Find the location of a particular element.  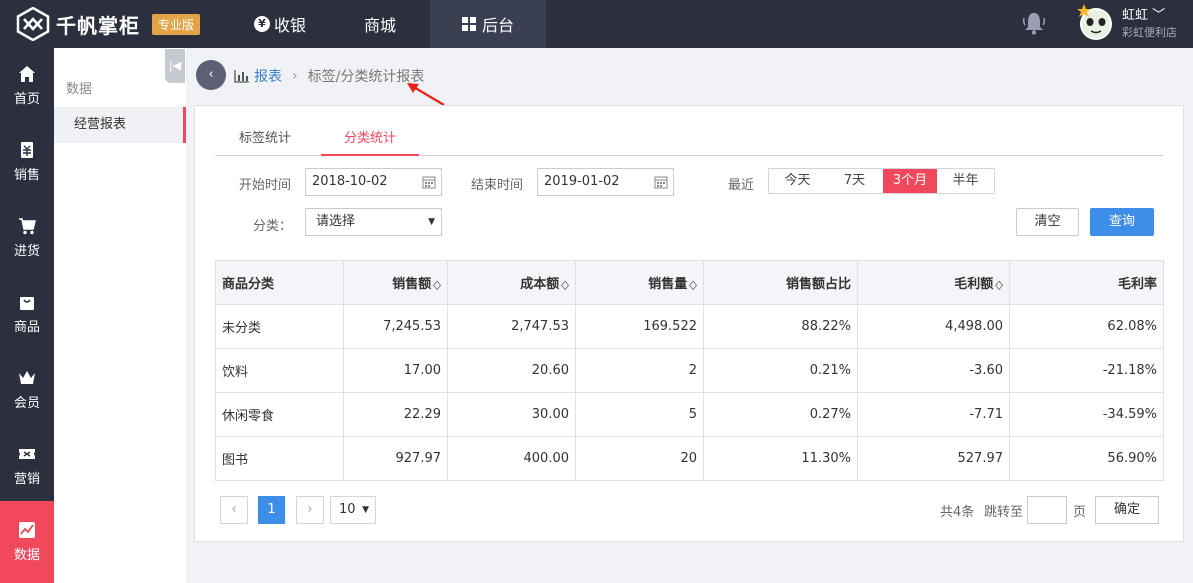

top-nav: ¥ 收银 商城 后台 is located at coordinates (388, 24).